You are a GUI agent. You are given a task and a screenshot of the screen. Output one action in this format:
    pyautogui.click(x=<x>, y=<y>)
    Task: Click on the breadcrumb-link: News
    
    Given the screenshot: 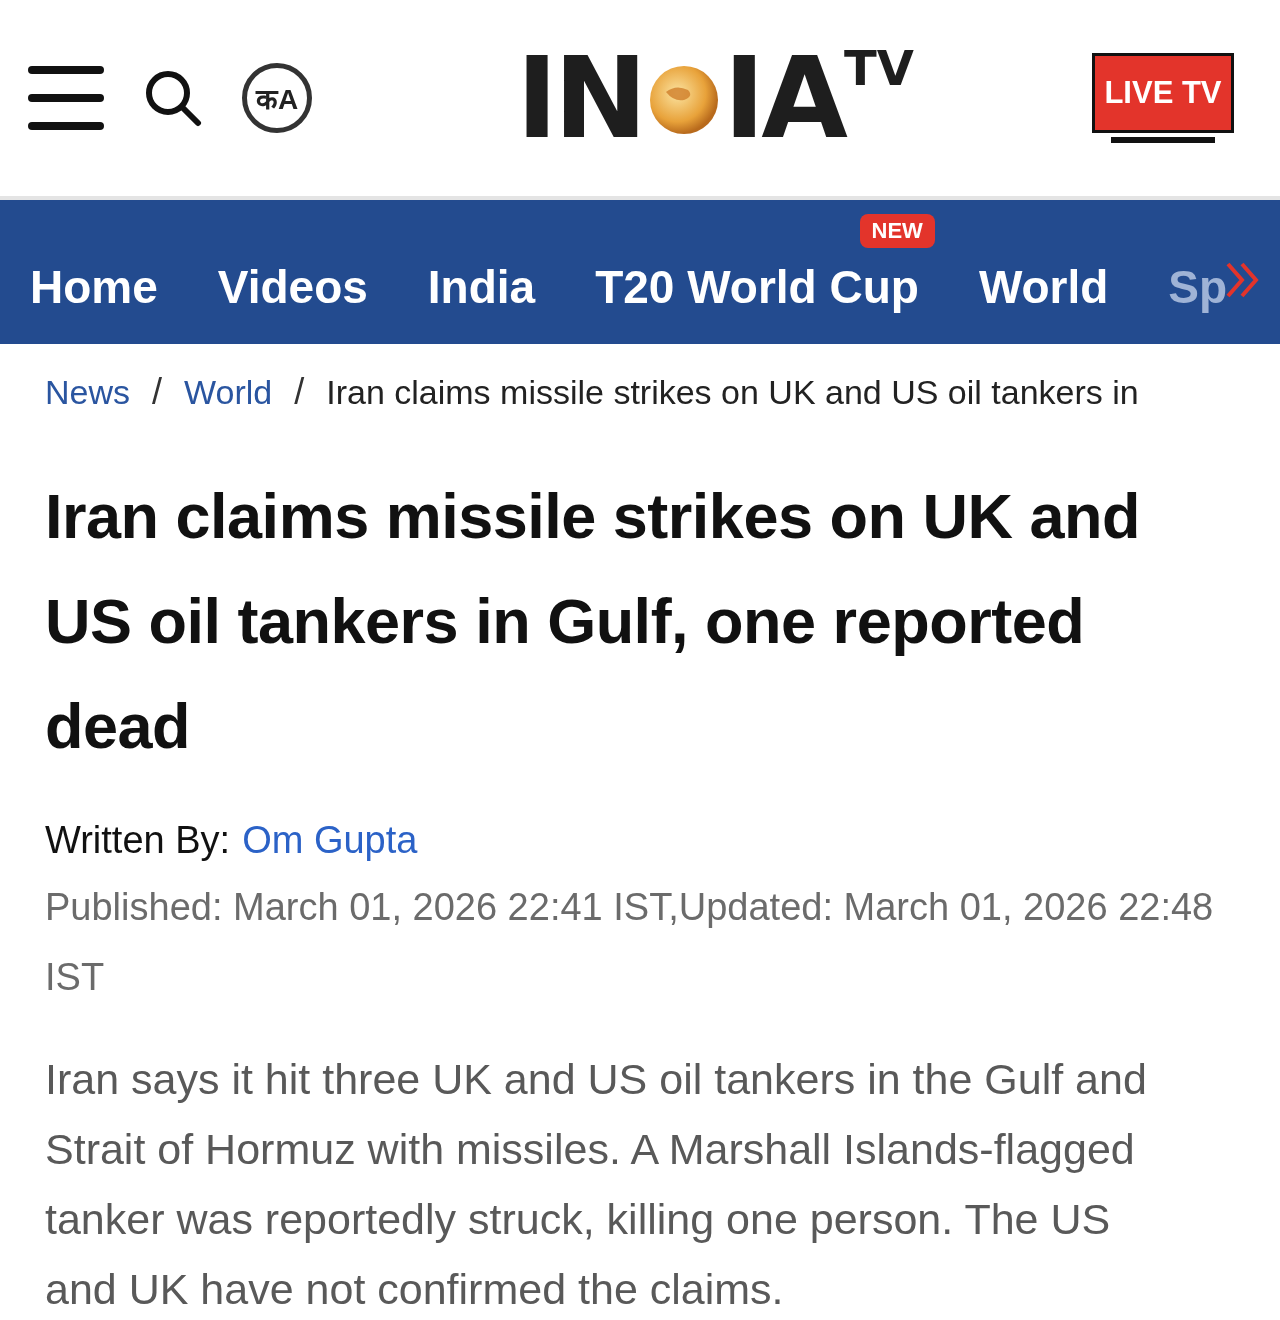 What is the action you would take?
    pyautogui.click(x=88, y=392)
    